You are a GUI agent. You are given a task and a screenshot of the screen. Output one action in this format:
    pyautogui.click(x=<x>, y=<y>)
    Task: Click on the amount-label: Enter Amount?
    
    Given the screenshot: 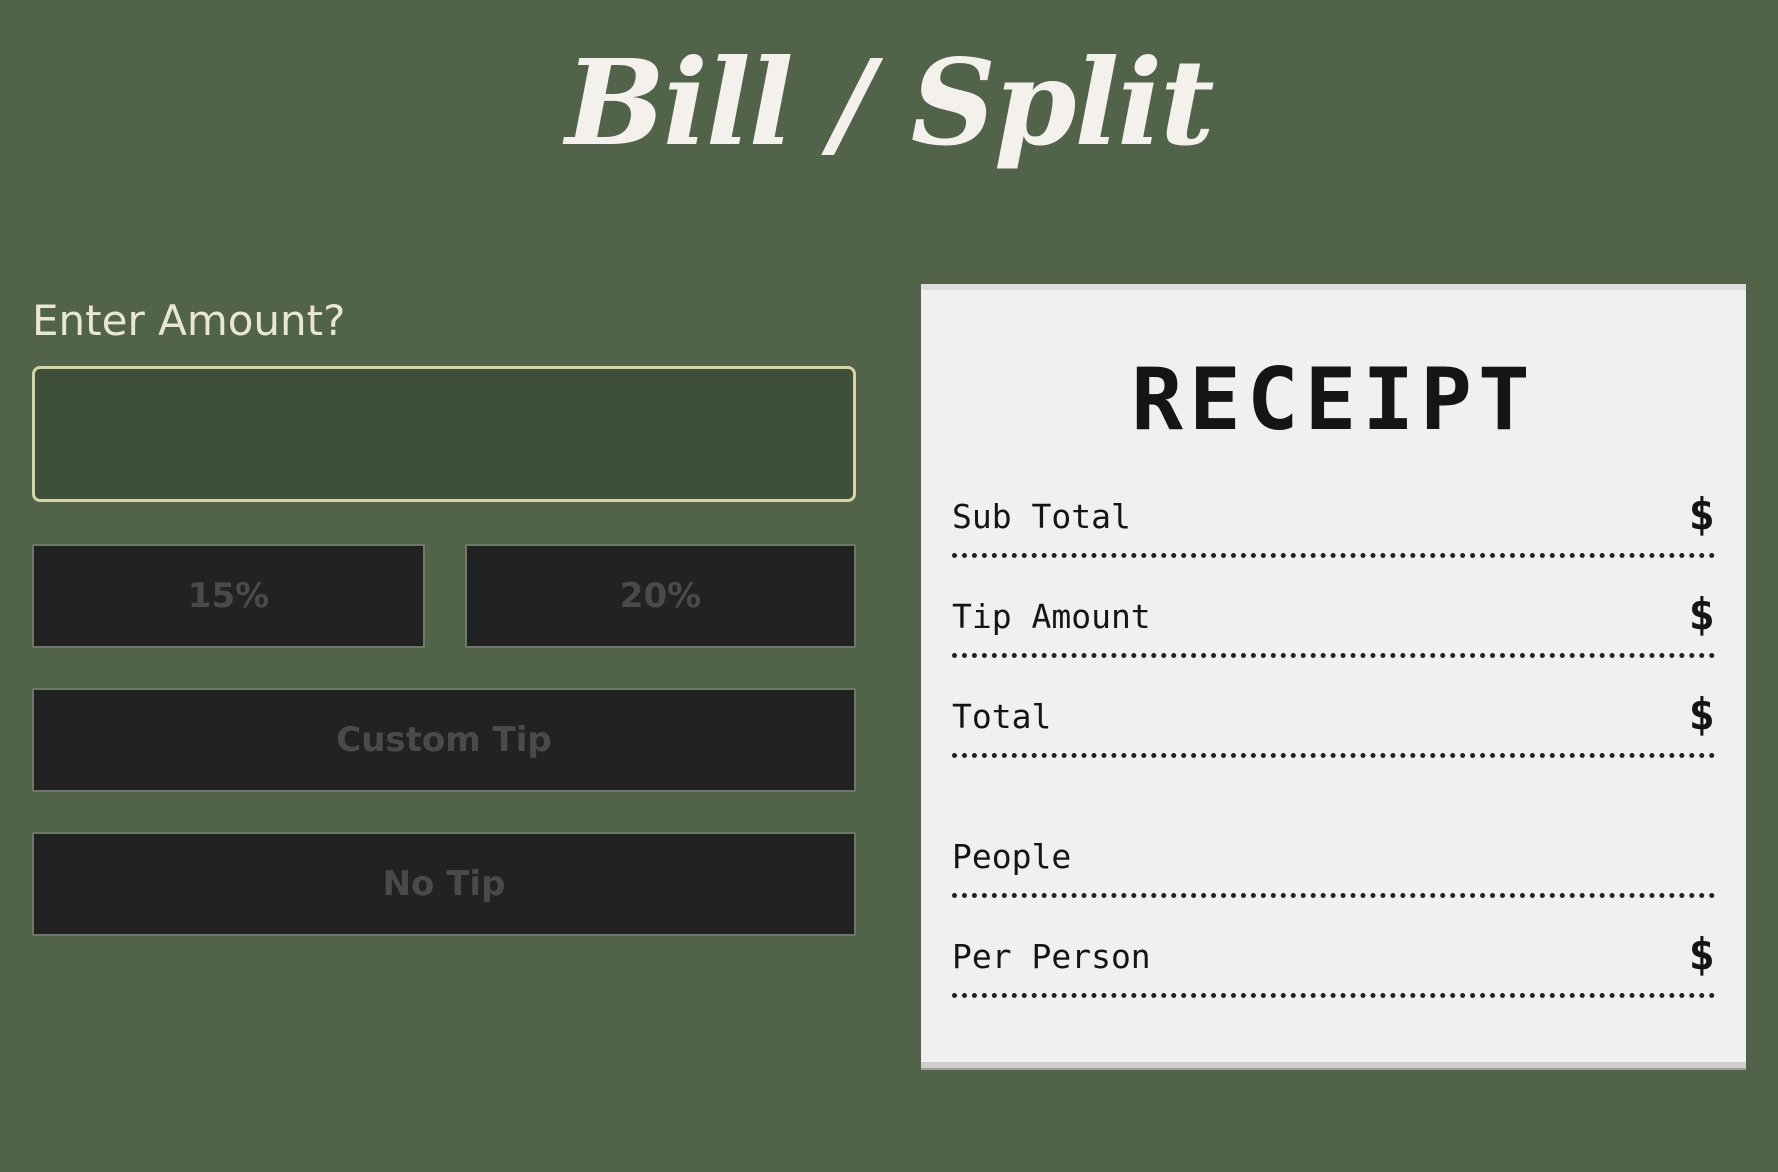 What is the action you would take?
    pyautogui.click(x=189, y=320)
    